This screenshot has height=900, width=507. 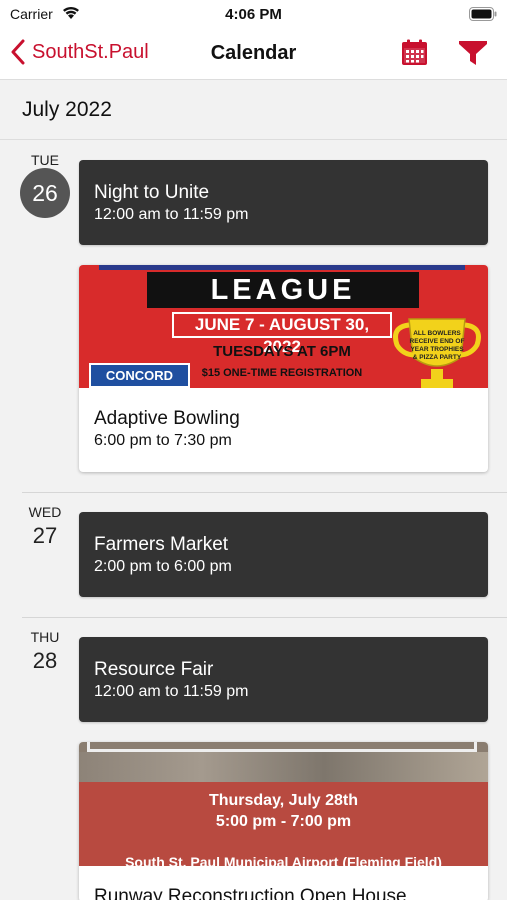 I want to click on event-title: Runway Reconstruction Open House, so click(x=250, y=893).